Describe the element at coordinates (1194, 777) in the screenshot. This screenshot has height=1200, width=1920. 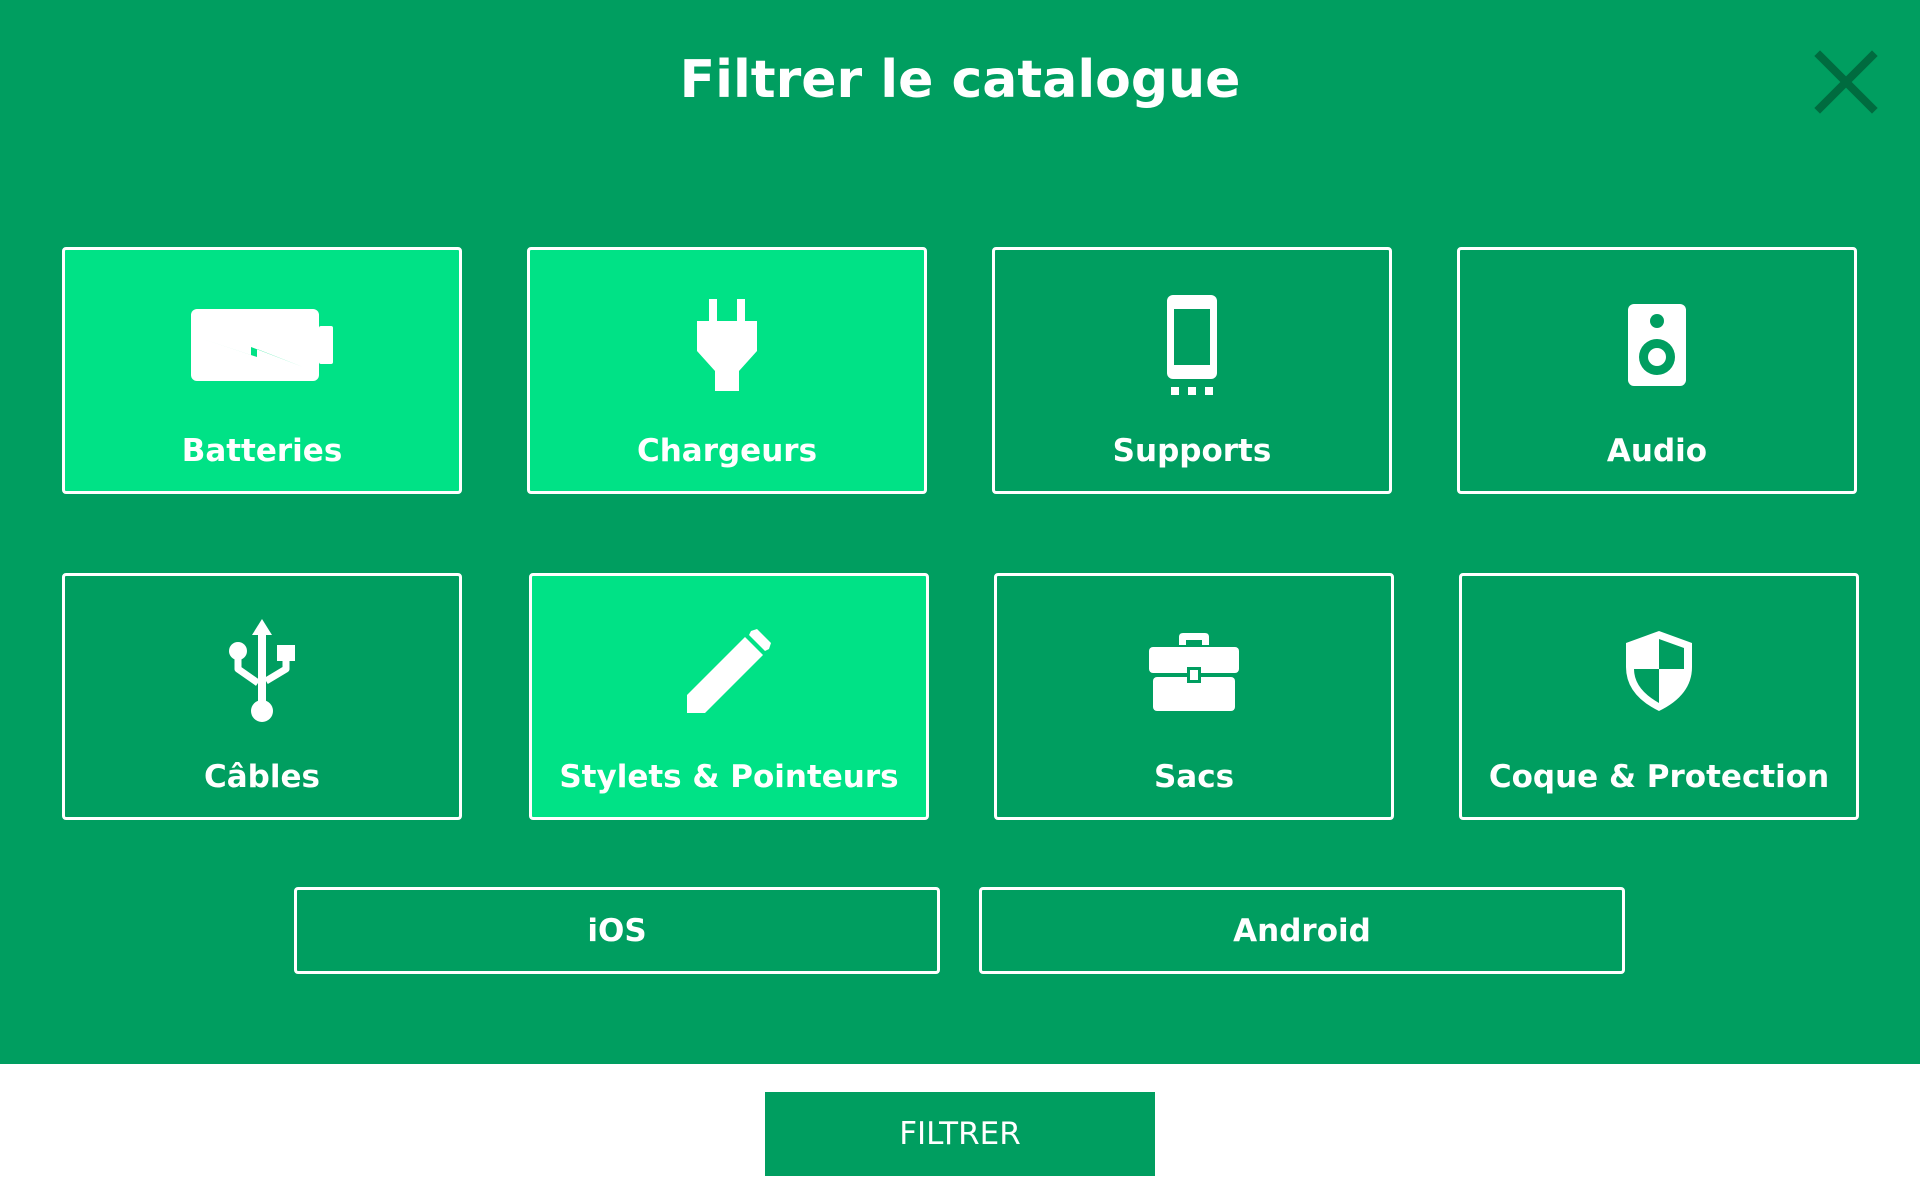
I see `category-label: Sacs` at that location.